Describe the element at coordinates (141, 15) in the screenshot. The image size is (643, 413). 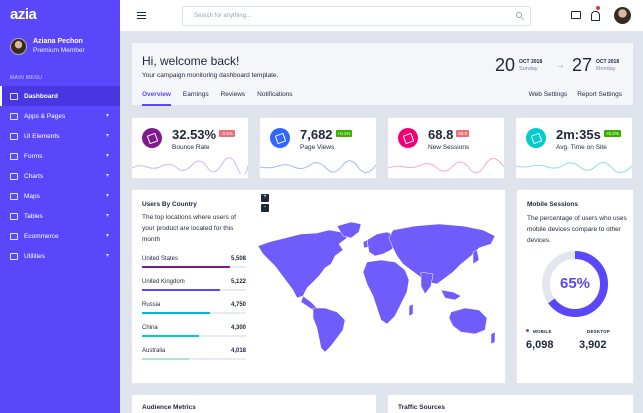
I see `menu-icon` at that location.